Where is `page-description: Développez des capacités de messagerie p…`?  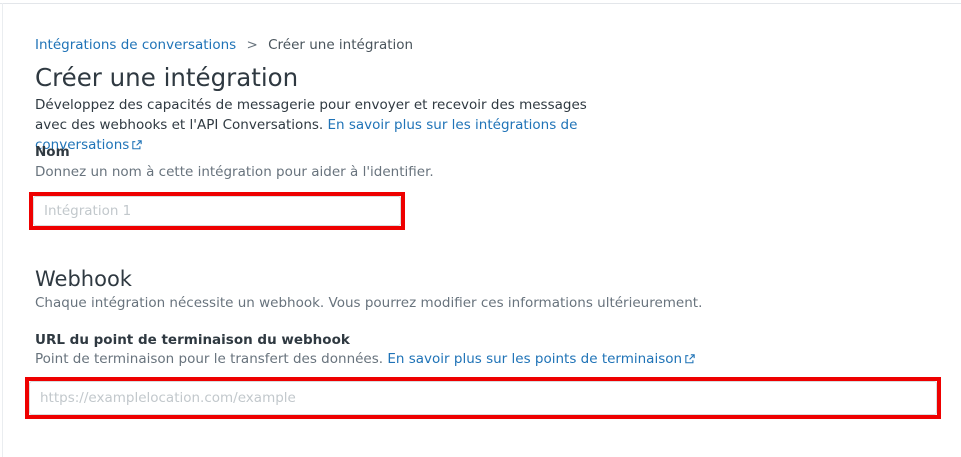
page-description: Développez des capacités de messagerie p… is located at coordinates (320, 125).